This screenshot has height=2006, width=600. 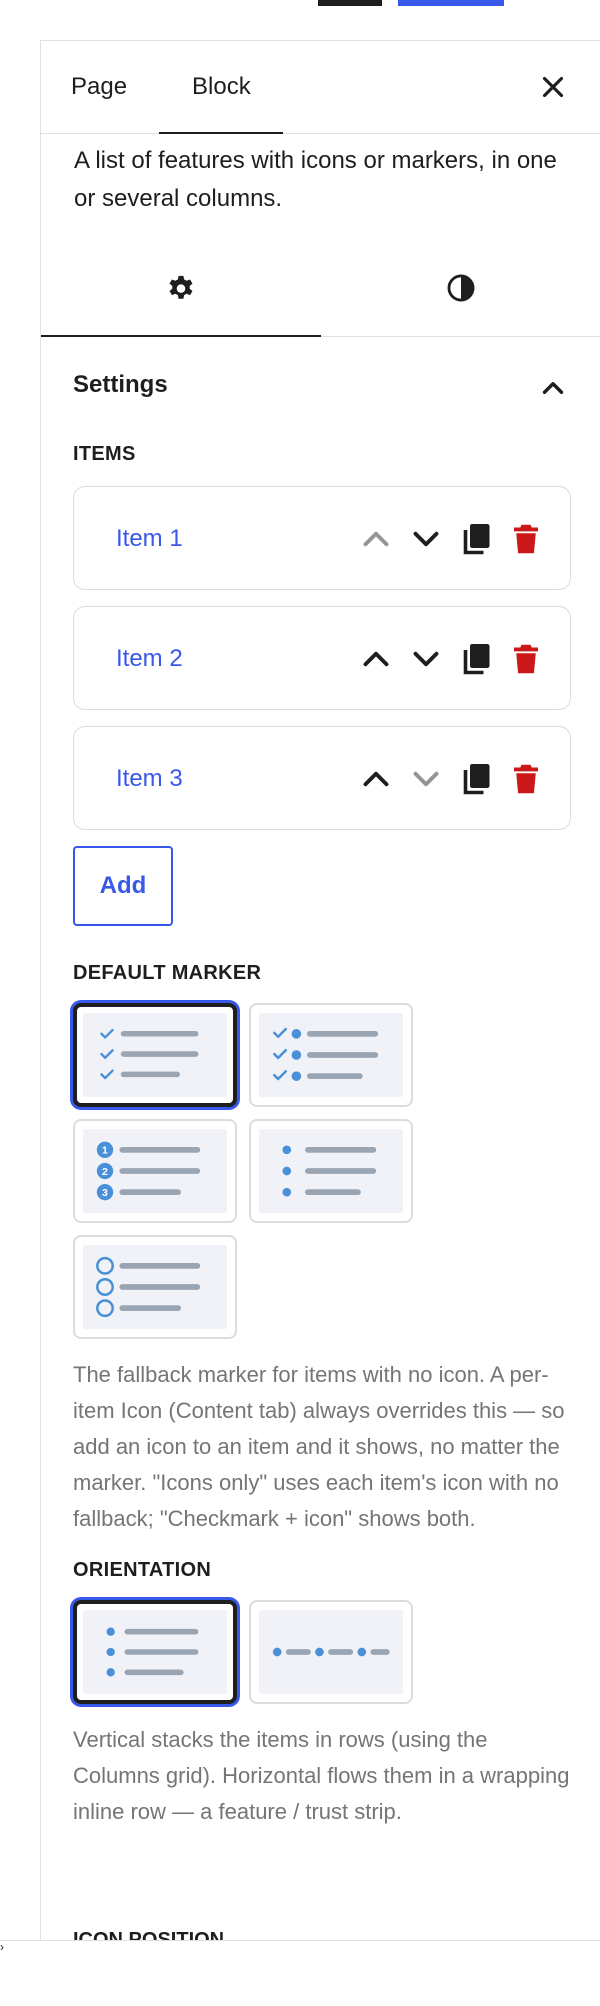 What do you see at coordinates (321, 389) in the screenshot?
I see `settings-panel-header: Settings` at bounding box center [321, 389].